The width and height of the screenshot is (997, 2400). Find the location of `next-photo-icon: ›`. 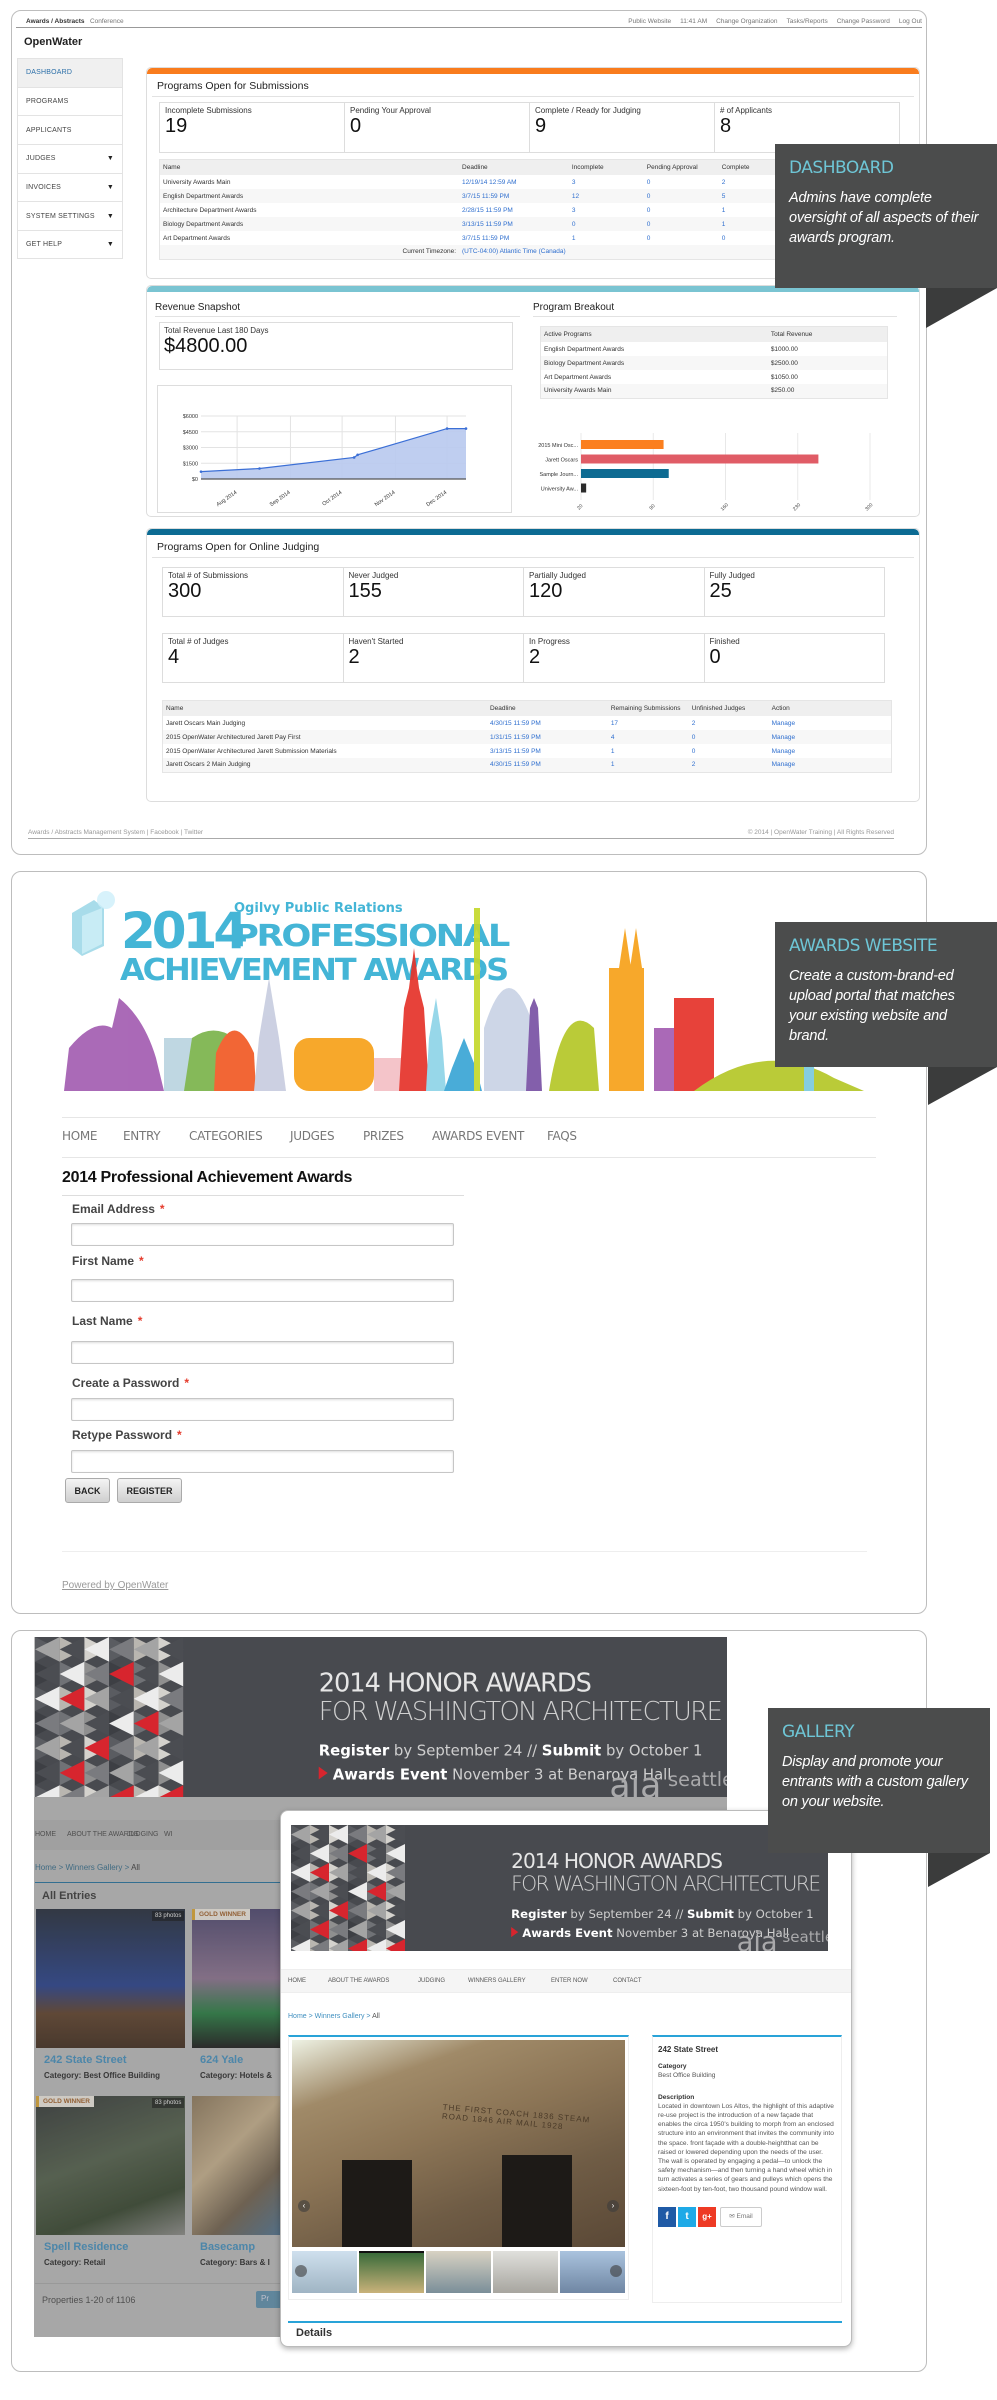

next-photo-icon: › is located at coordinates (613, 2206).